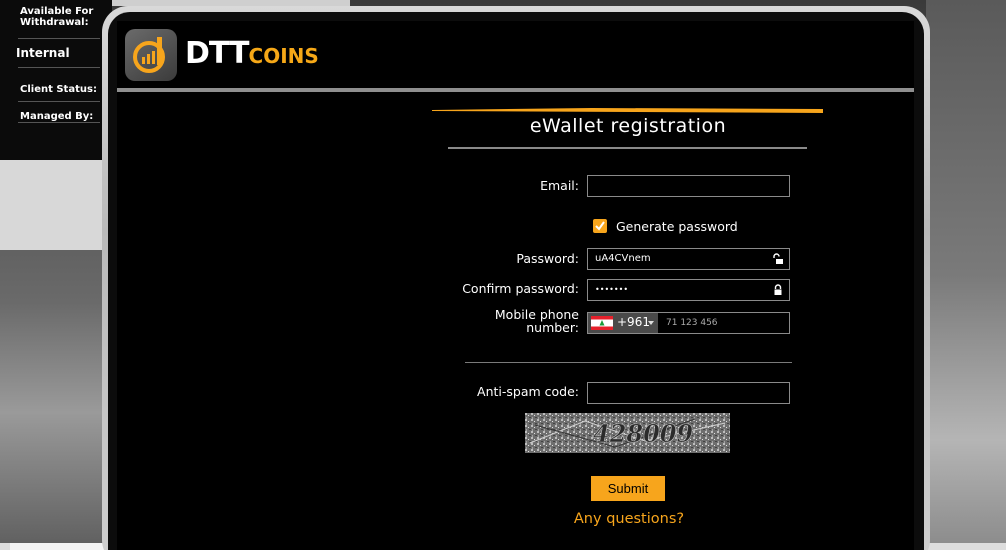 Image resolution: width=1006 pixels, height=550 pixels. Describe the element at coordinates (688, 259) in the screenshot. I see `password-input: uA4CVnem` at that location.